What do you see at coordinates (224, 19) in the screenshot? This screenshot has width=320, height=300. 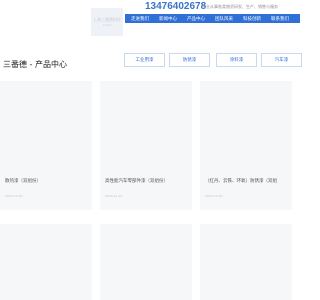 I see `nav-item-team: 团队风采` at bounding box center [224, 19].